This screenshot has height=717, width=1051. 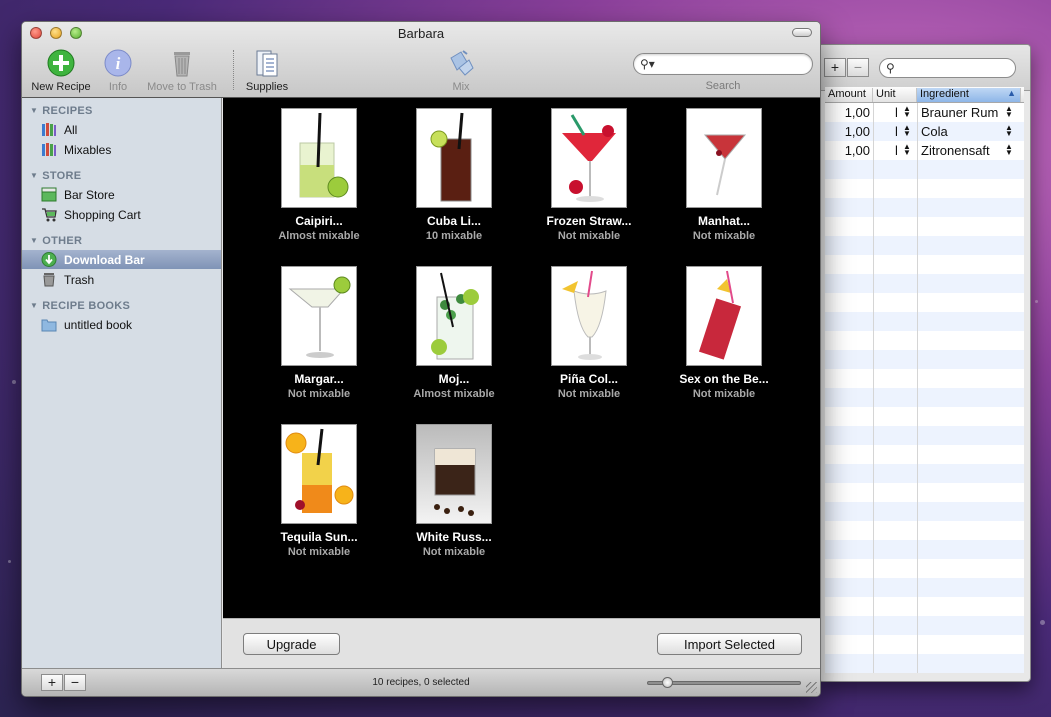 What do you see at coordinates (969, 95) in the screenshot?
I see `column-header-ingredient: Ingredient ▲` at bounding box center [969, 95].